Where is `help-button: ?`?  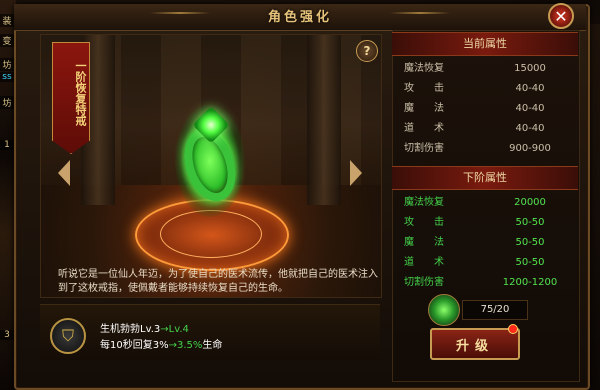
help-button: ? is located at coordinates (367, 51).